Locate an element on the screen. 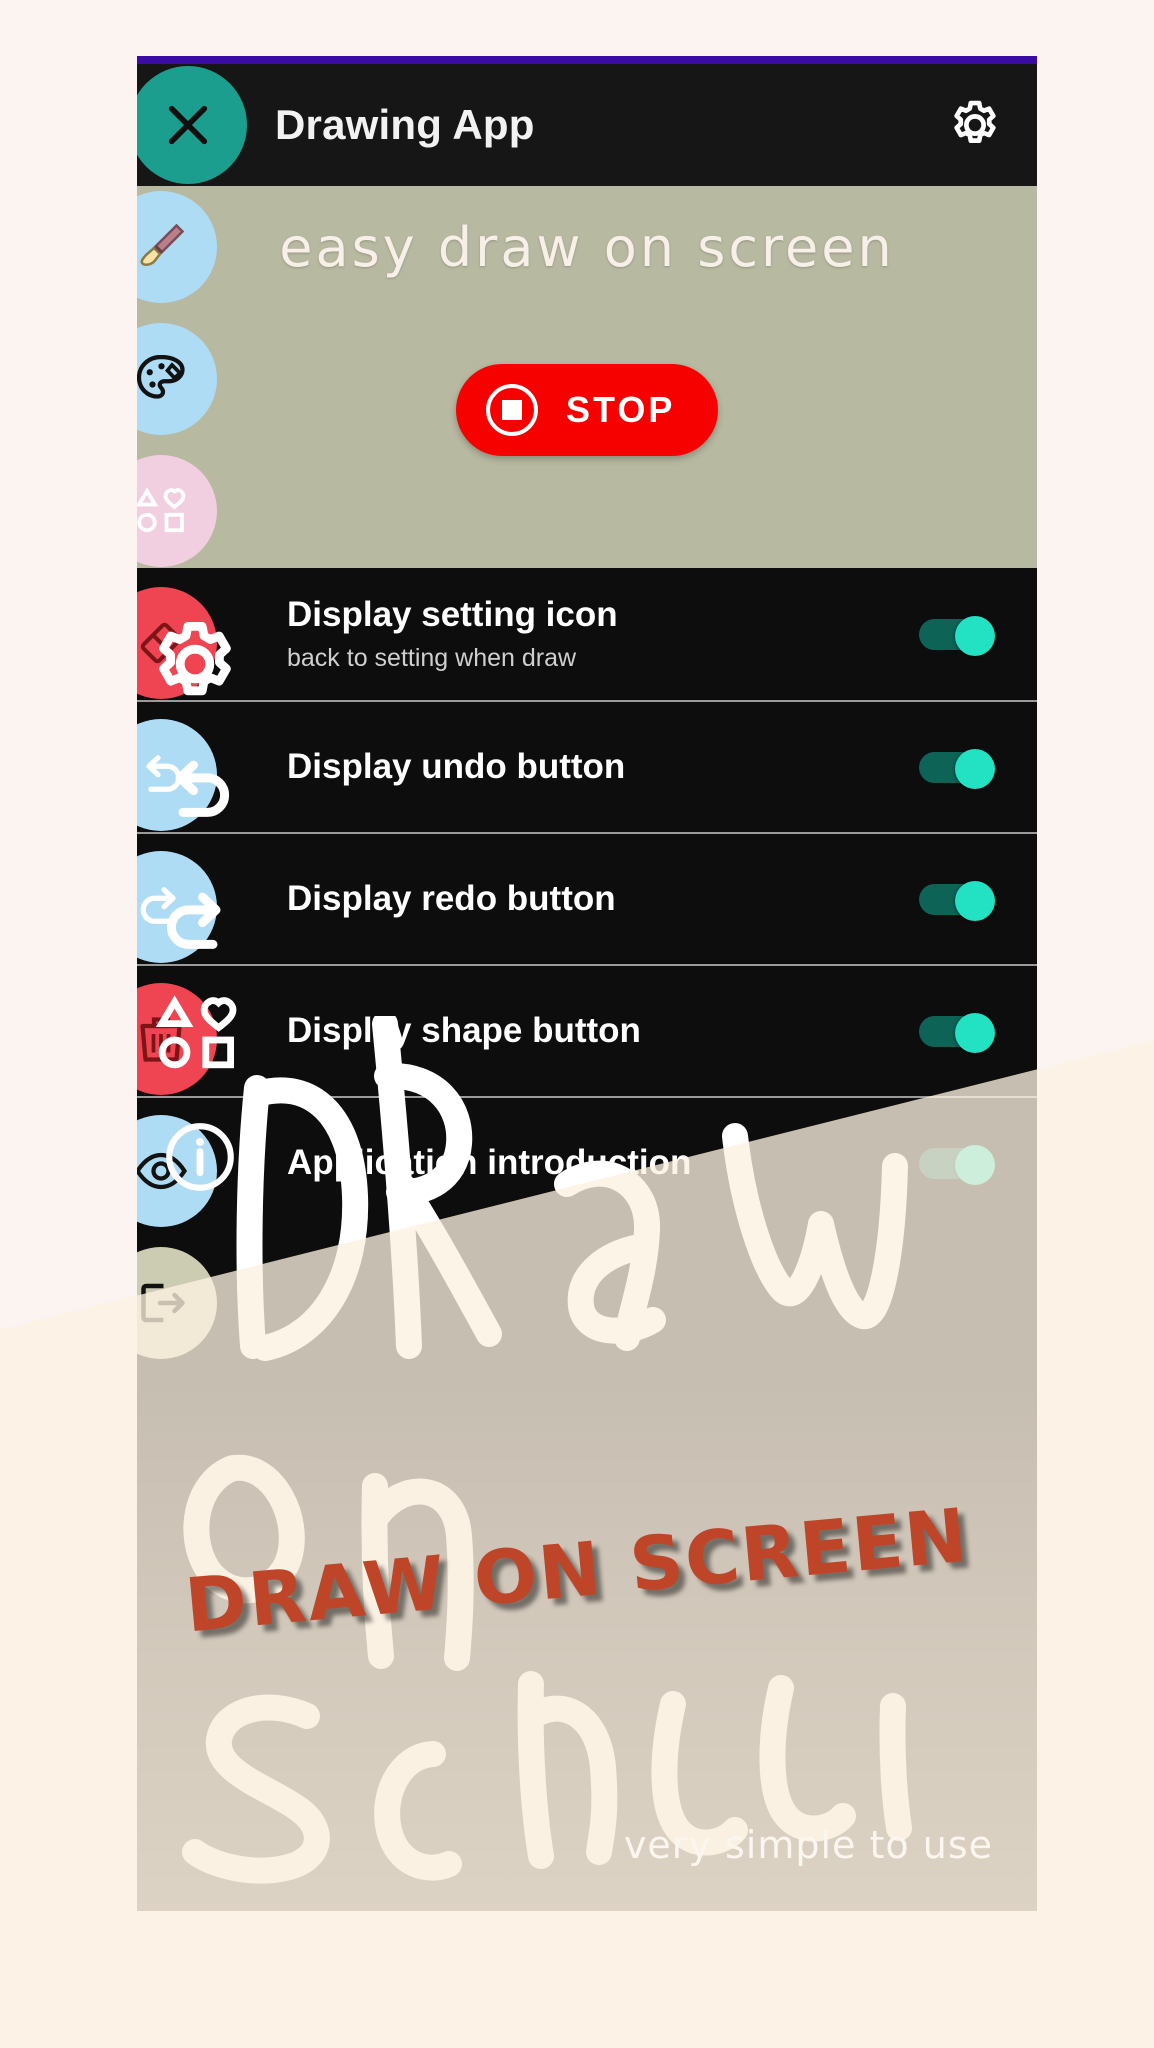  setting-texts: Display undo button is located at coordinates (603, 767).